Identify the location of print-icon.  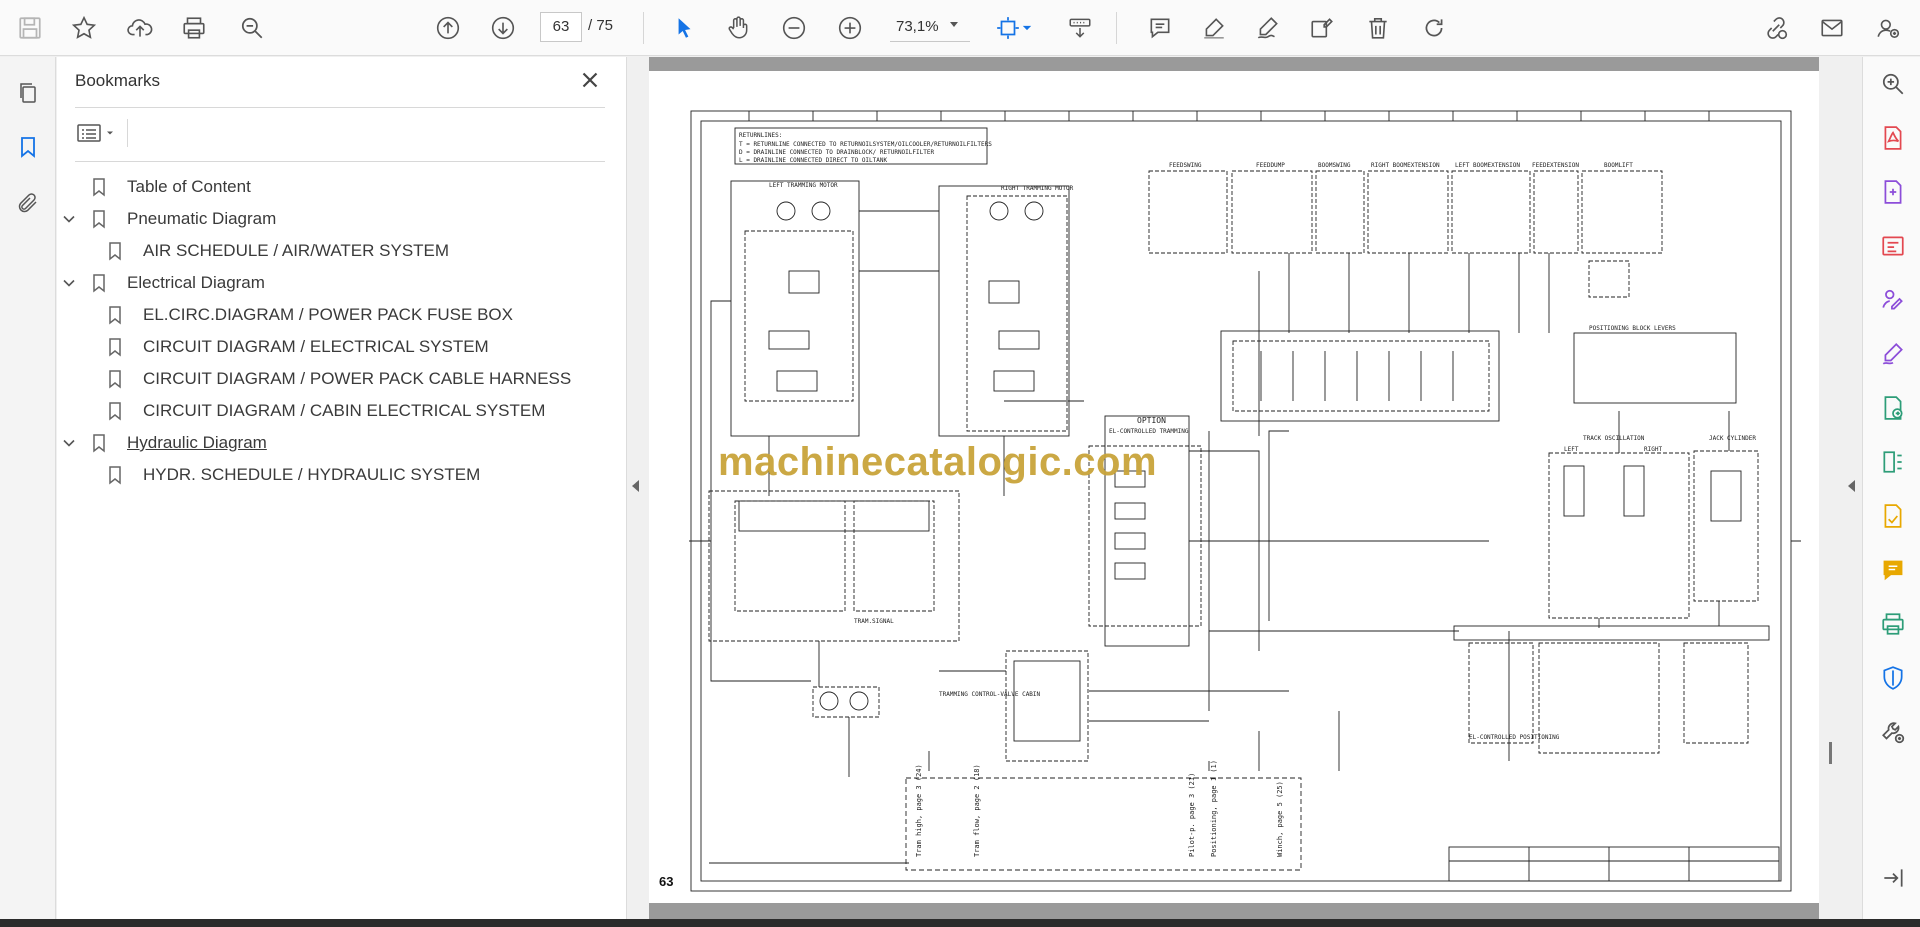
(194, 28).